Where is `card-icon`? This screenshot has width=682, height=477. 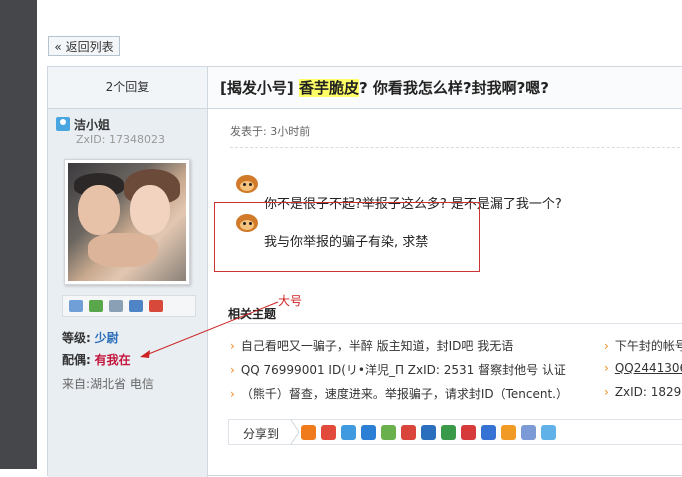
card-icon is located at coordinates (136, 306).